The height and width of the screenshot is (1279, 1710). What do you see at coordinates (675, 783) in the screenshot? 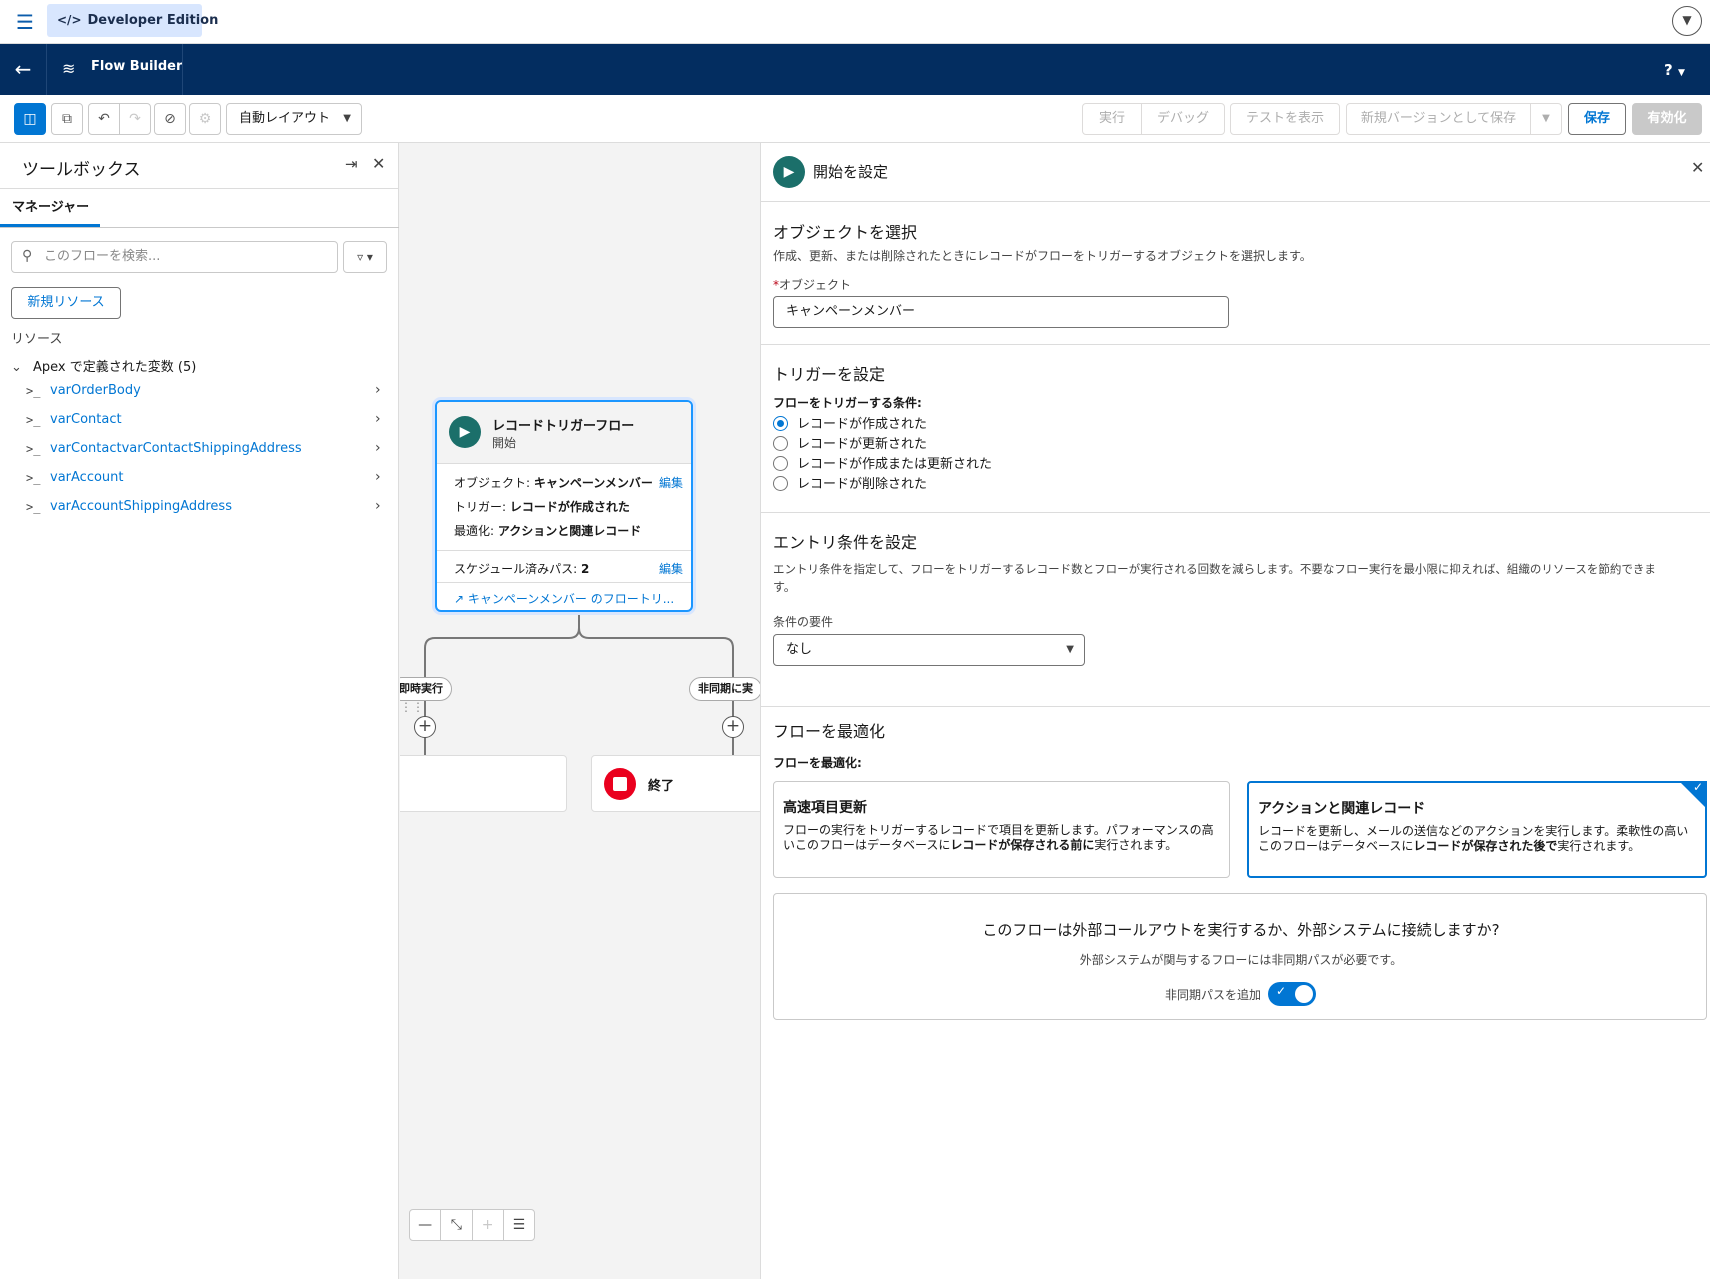
I see `end-element: 終了` at bounding box center [675, 783].